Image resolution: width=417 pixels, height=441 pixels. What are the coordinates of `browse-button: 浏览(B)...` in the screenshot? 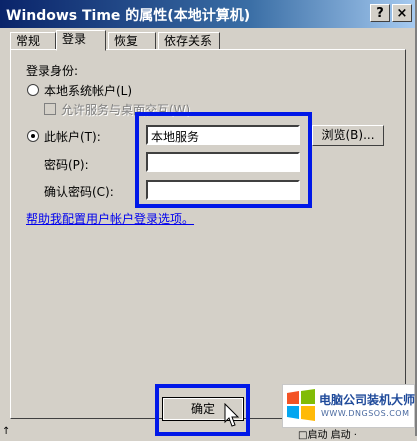 It's located at (348, 135).